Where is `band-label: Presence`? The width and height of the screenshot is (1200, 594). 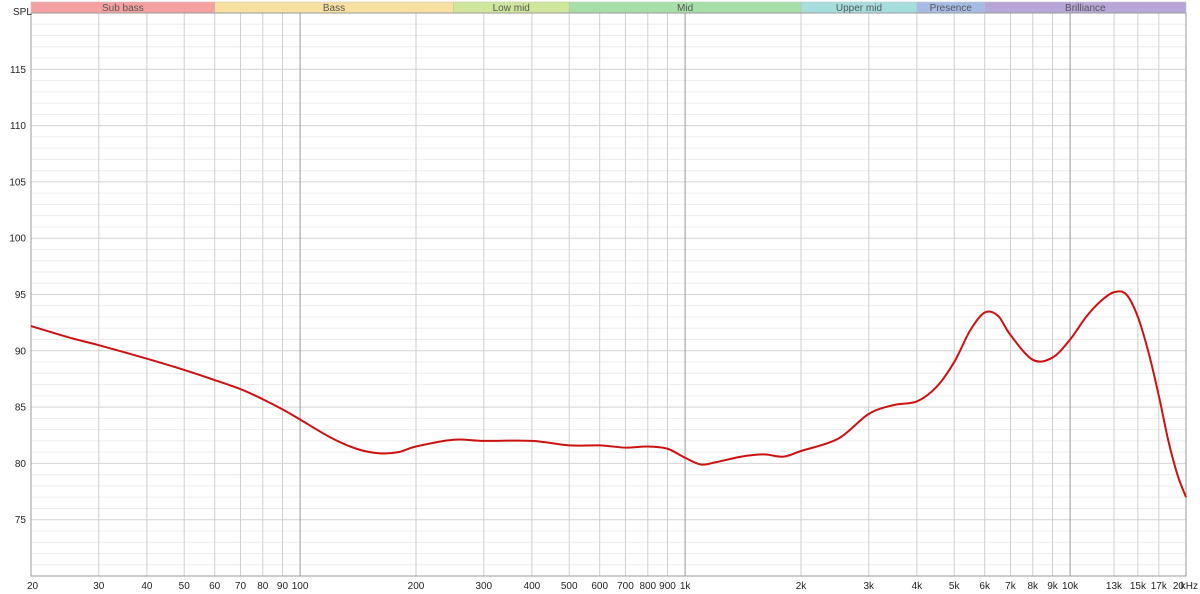 band-label: Presence is located at coordinates (951, 8).